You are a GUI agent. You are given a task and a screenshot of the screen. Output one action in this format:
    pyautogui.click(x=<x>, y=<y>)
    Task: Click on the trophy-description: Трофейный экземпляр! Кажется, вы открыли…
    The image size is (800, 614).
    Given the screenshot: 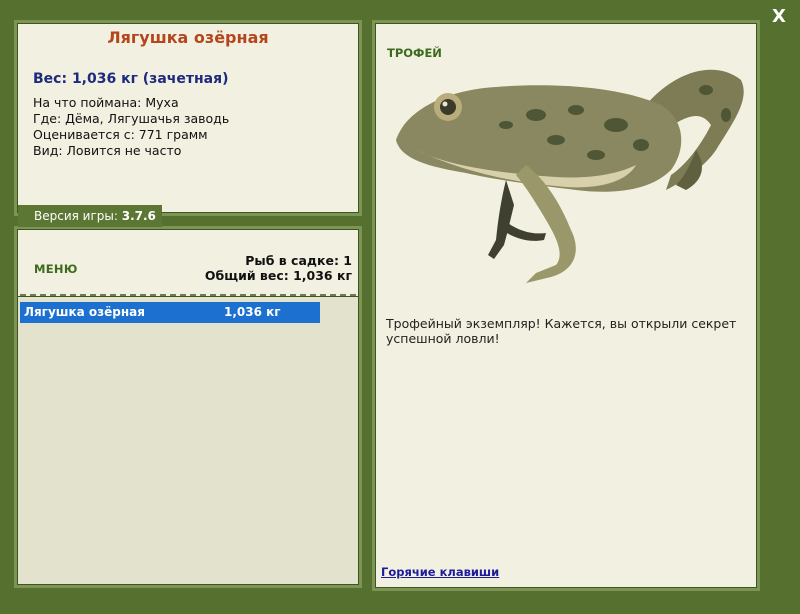 What is the action you would take?
    pyautogui.click(x=561, y=331)
    